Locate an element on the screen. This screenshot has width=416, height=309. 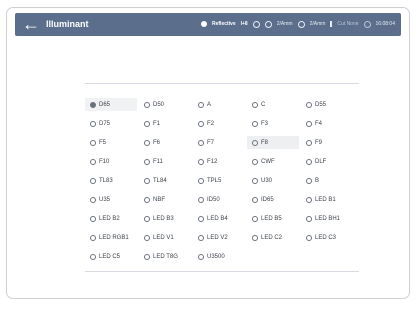
illuminant-label: ID65 is located at coordinates (267, 199).